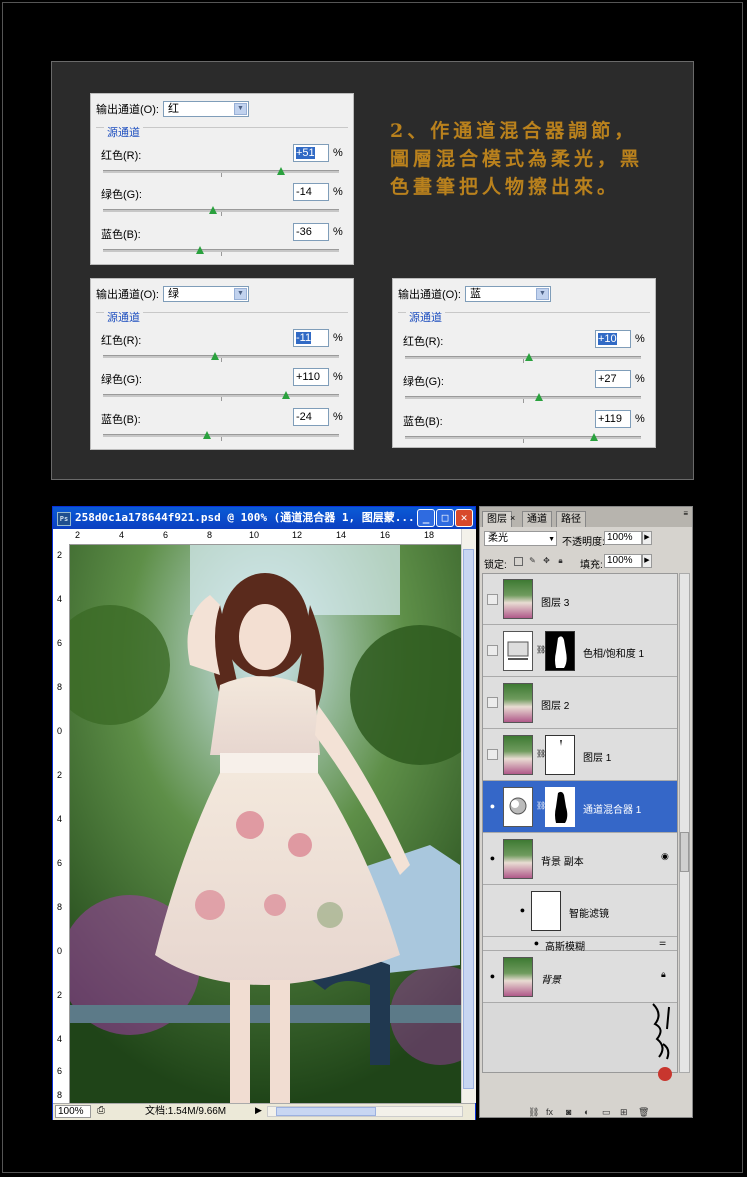  I want to click on link-layers-icon: ⛓, so click(533, 1112).